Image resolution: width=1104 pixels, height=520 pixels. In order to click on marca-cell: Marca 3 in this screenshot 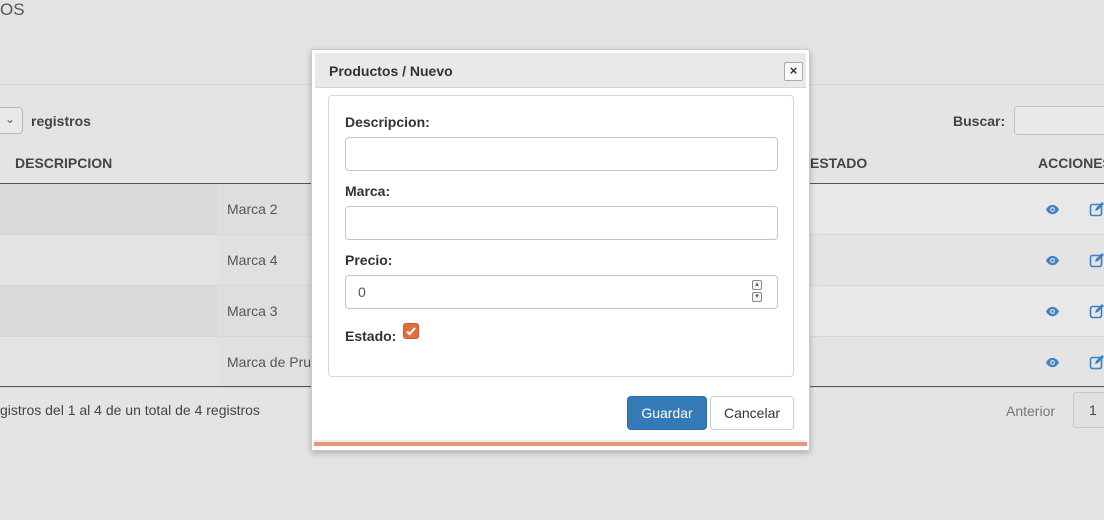, I will do `click(252, 311)`.